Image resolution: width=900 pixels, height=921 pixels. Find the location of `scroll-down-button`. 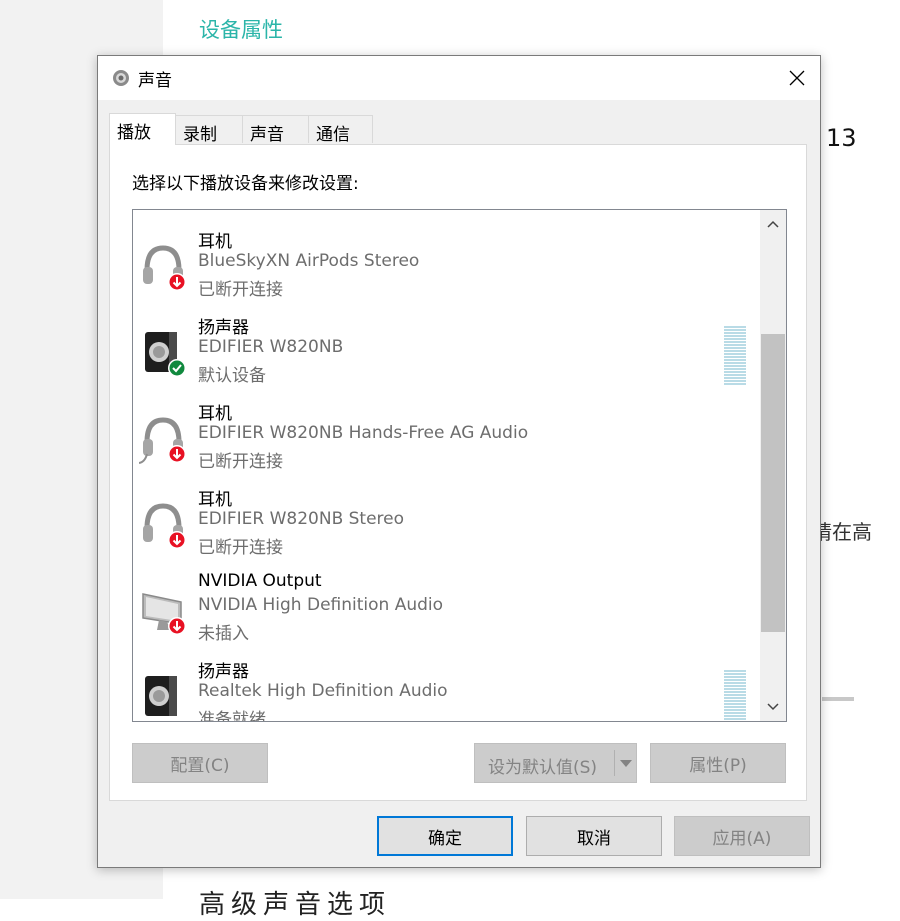

scroll-down-button is located at coordinates (773, 707).